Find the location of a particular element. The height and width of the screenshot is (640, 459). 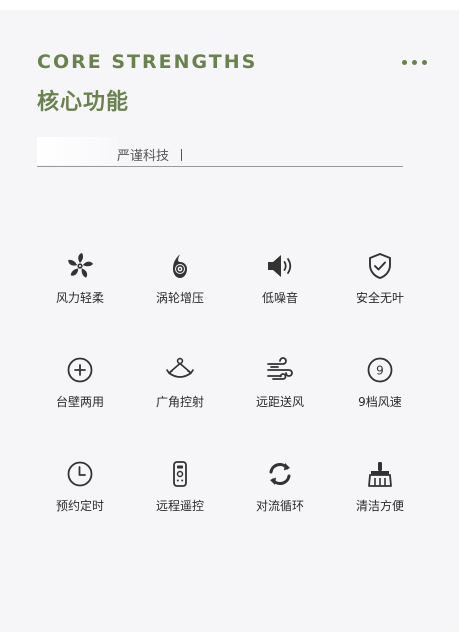

feature-label: 远程遥控 is located at coordinates (179, 506).